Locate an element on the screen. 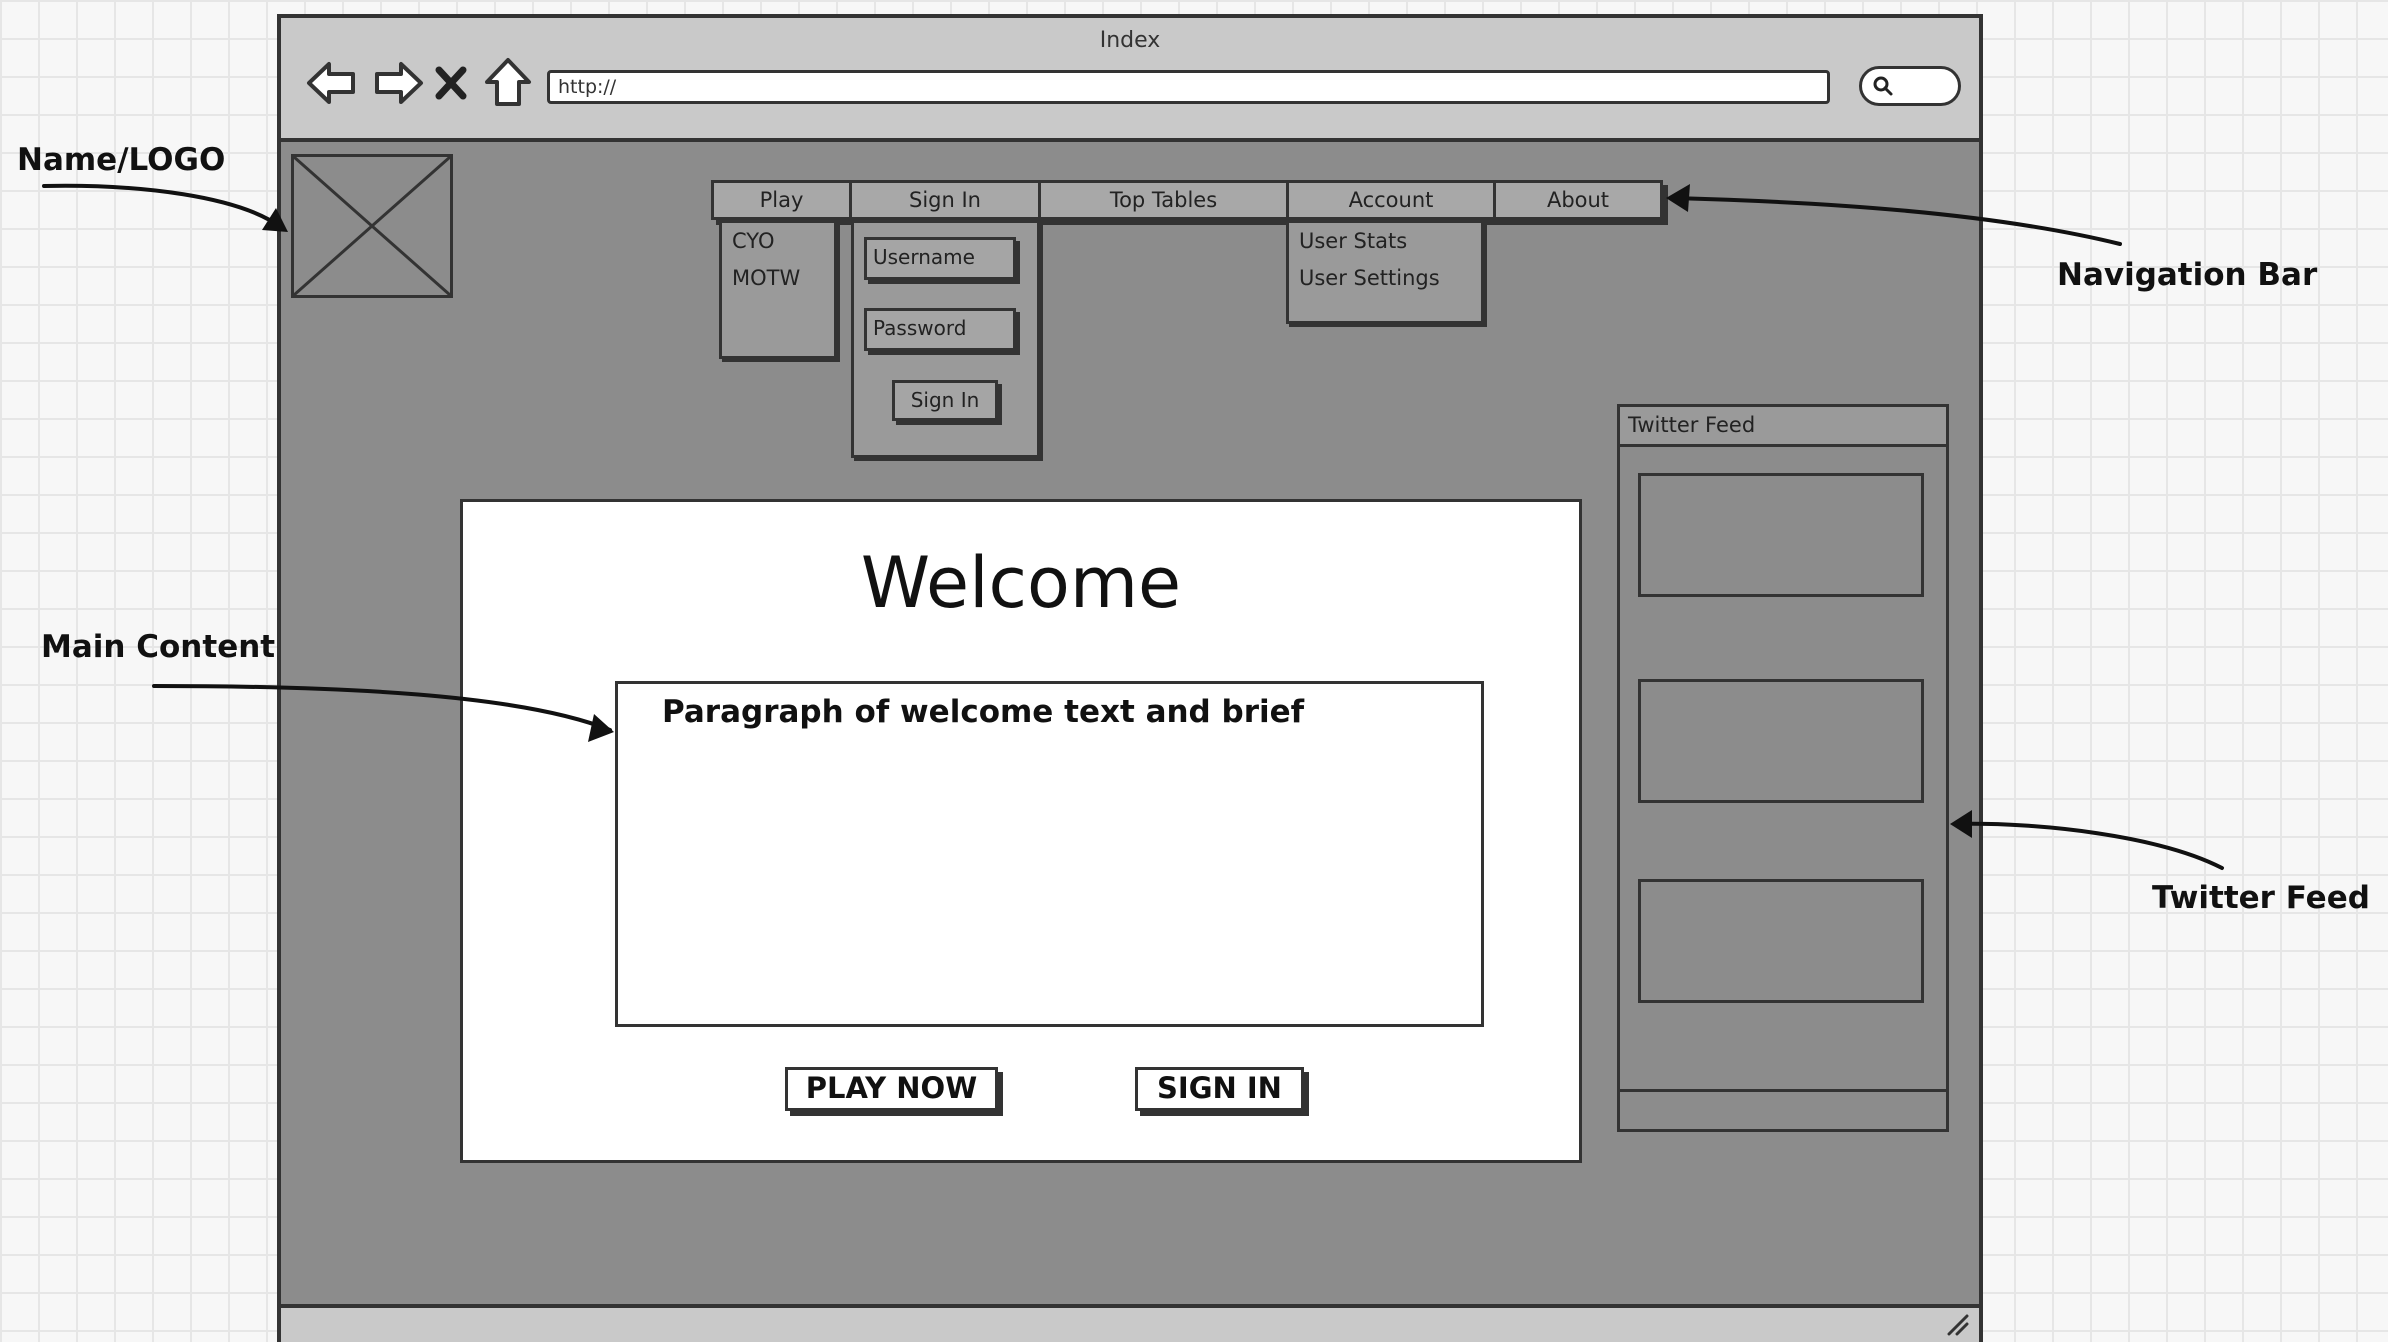 The width and height of the screenshot is (2388, 1342). callout-label-logo: Name/LOGO is located at coordinates (121, 160).